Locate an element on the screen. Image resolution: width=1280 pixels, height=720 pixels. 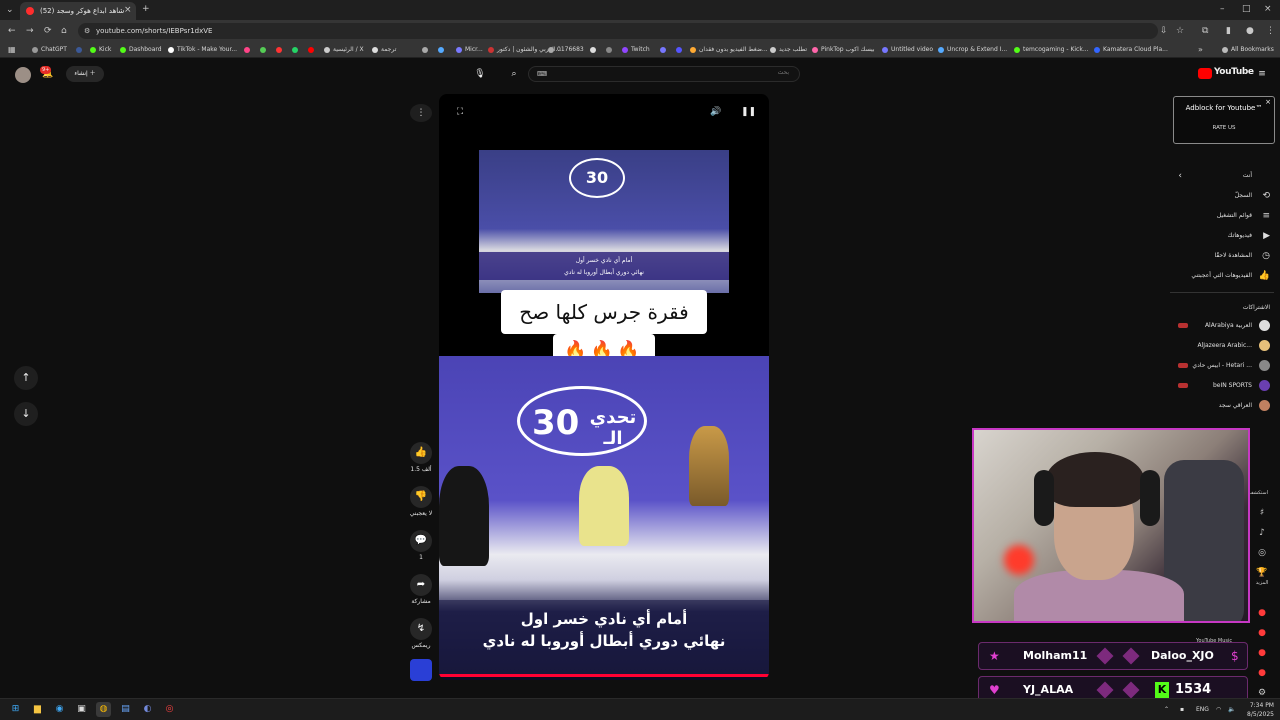
reload-icon: ⟳ is located at coordinates (48, 31).